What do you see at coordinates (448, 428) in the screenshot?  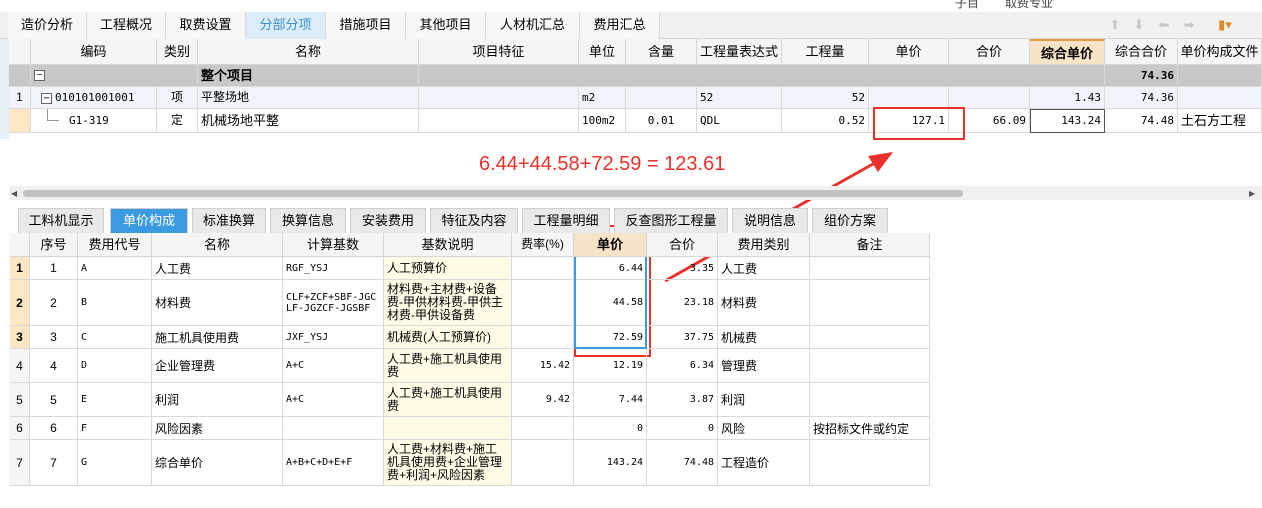 I see `lower-desc` at bounding box center [448, 428].